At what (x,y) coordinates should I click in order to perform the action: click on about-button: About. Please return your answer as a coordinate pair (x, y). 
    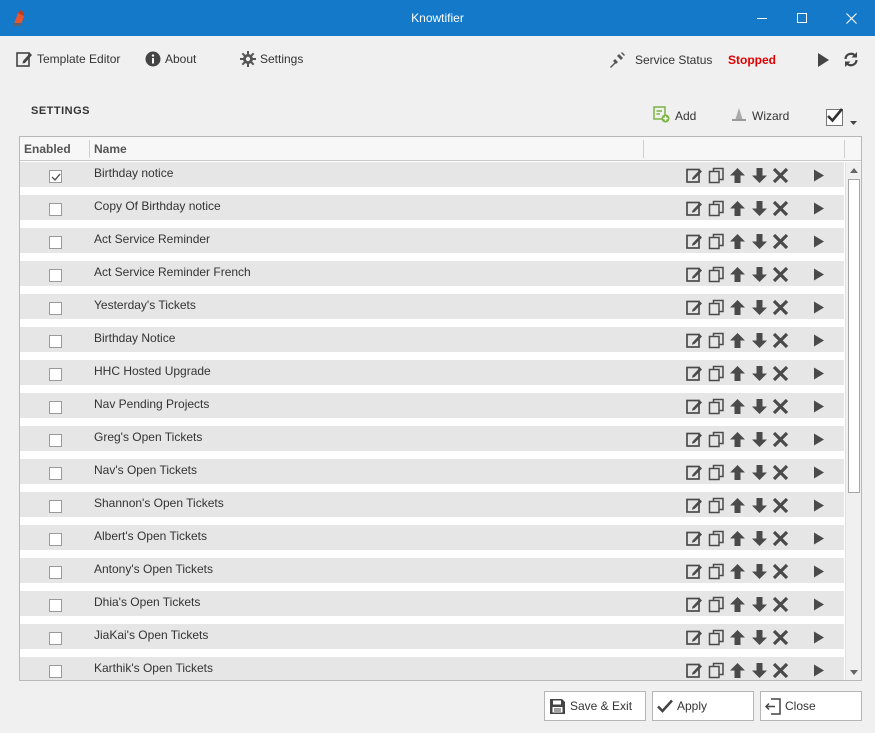
    Looking at the image, I should click on (170, 59).